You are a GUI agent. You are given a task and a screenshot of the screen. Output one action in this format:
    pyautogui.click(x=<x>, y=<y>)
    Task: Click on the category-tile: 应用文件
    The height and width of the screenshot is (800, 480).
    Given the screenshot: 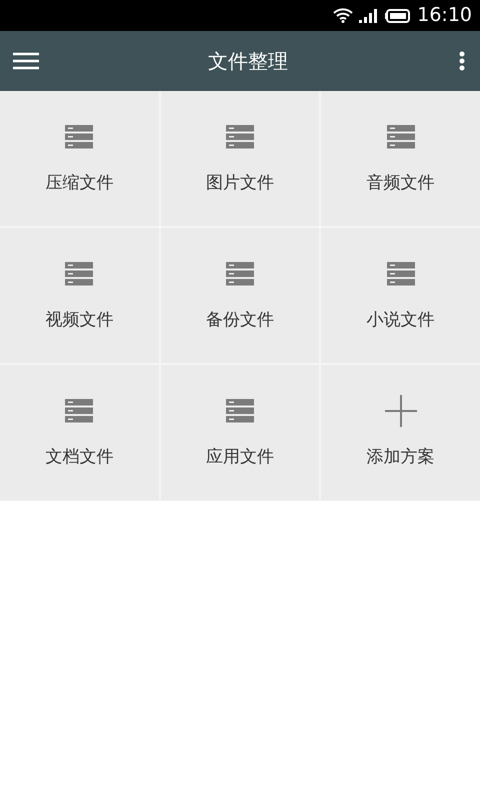 What is the action you would take?
    pyautogui.click(x=240, y=432)
    